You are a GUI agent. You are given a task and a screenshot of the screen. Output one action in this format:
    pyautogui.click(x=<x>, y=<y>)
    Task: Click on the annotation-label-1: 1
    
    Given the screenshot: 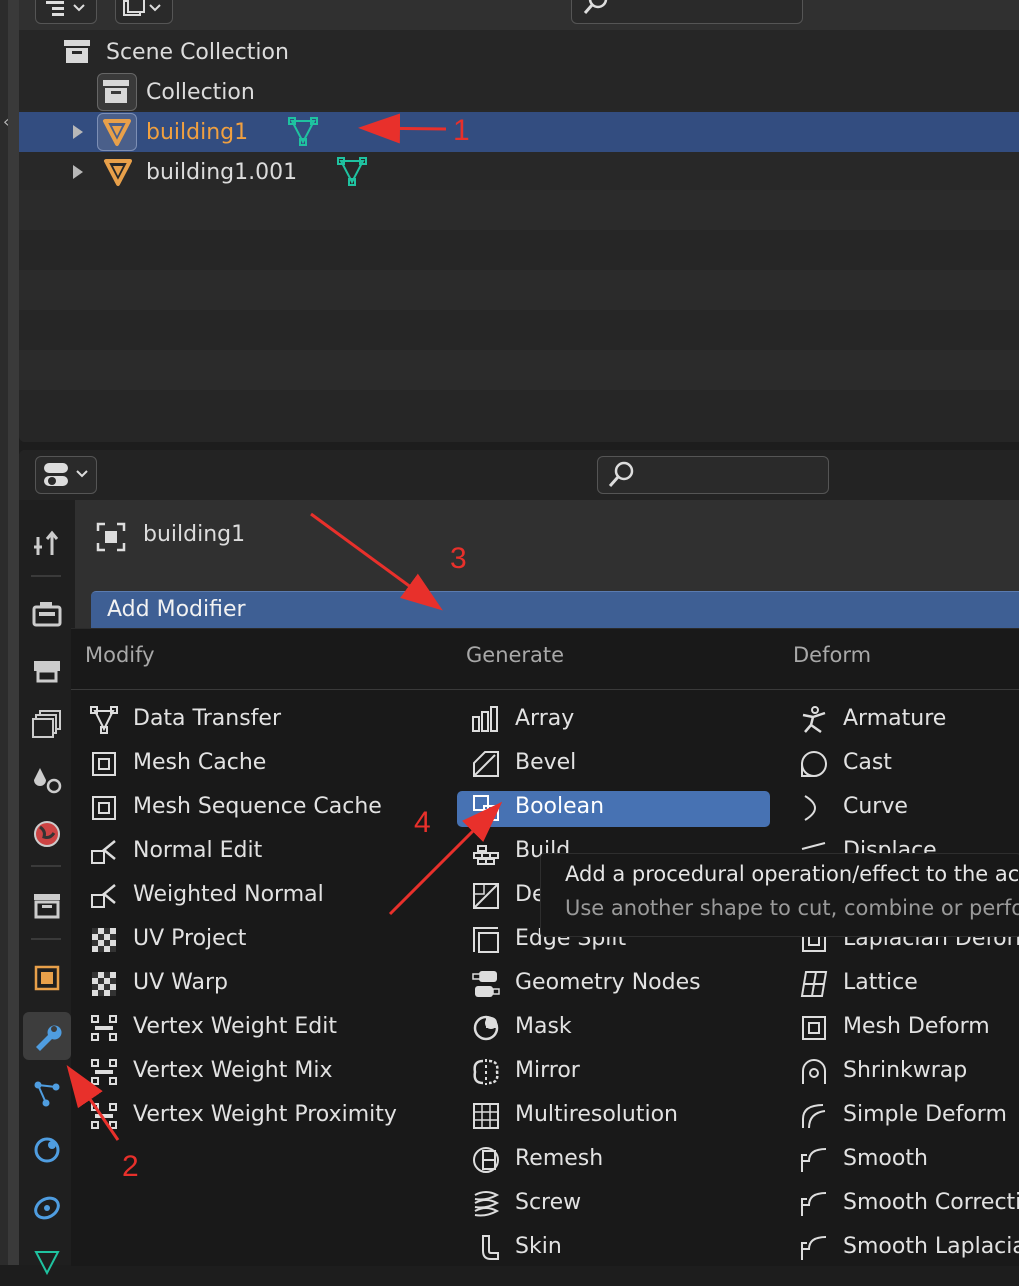 What is the action you would take?
    pyautogui.click(x=461, y=130)
    